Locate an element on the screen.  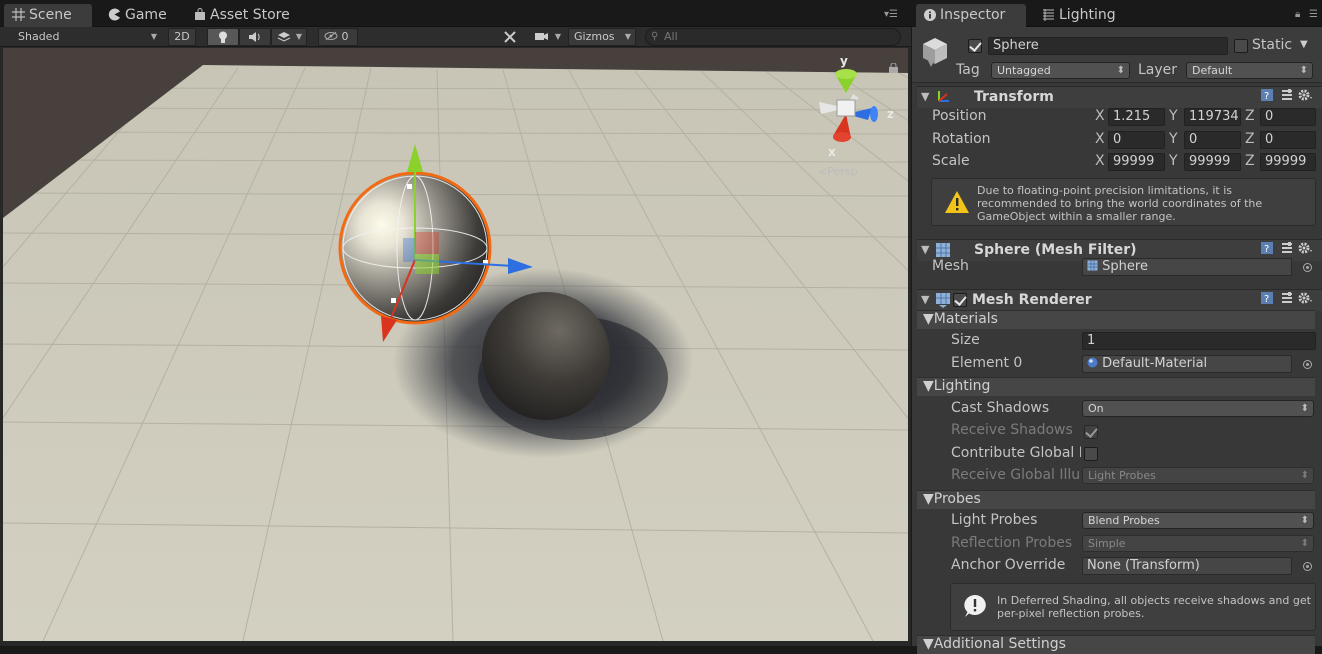
materials-header: Materials is located at coordinates (965, 319).